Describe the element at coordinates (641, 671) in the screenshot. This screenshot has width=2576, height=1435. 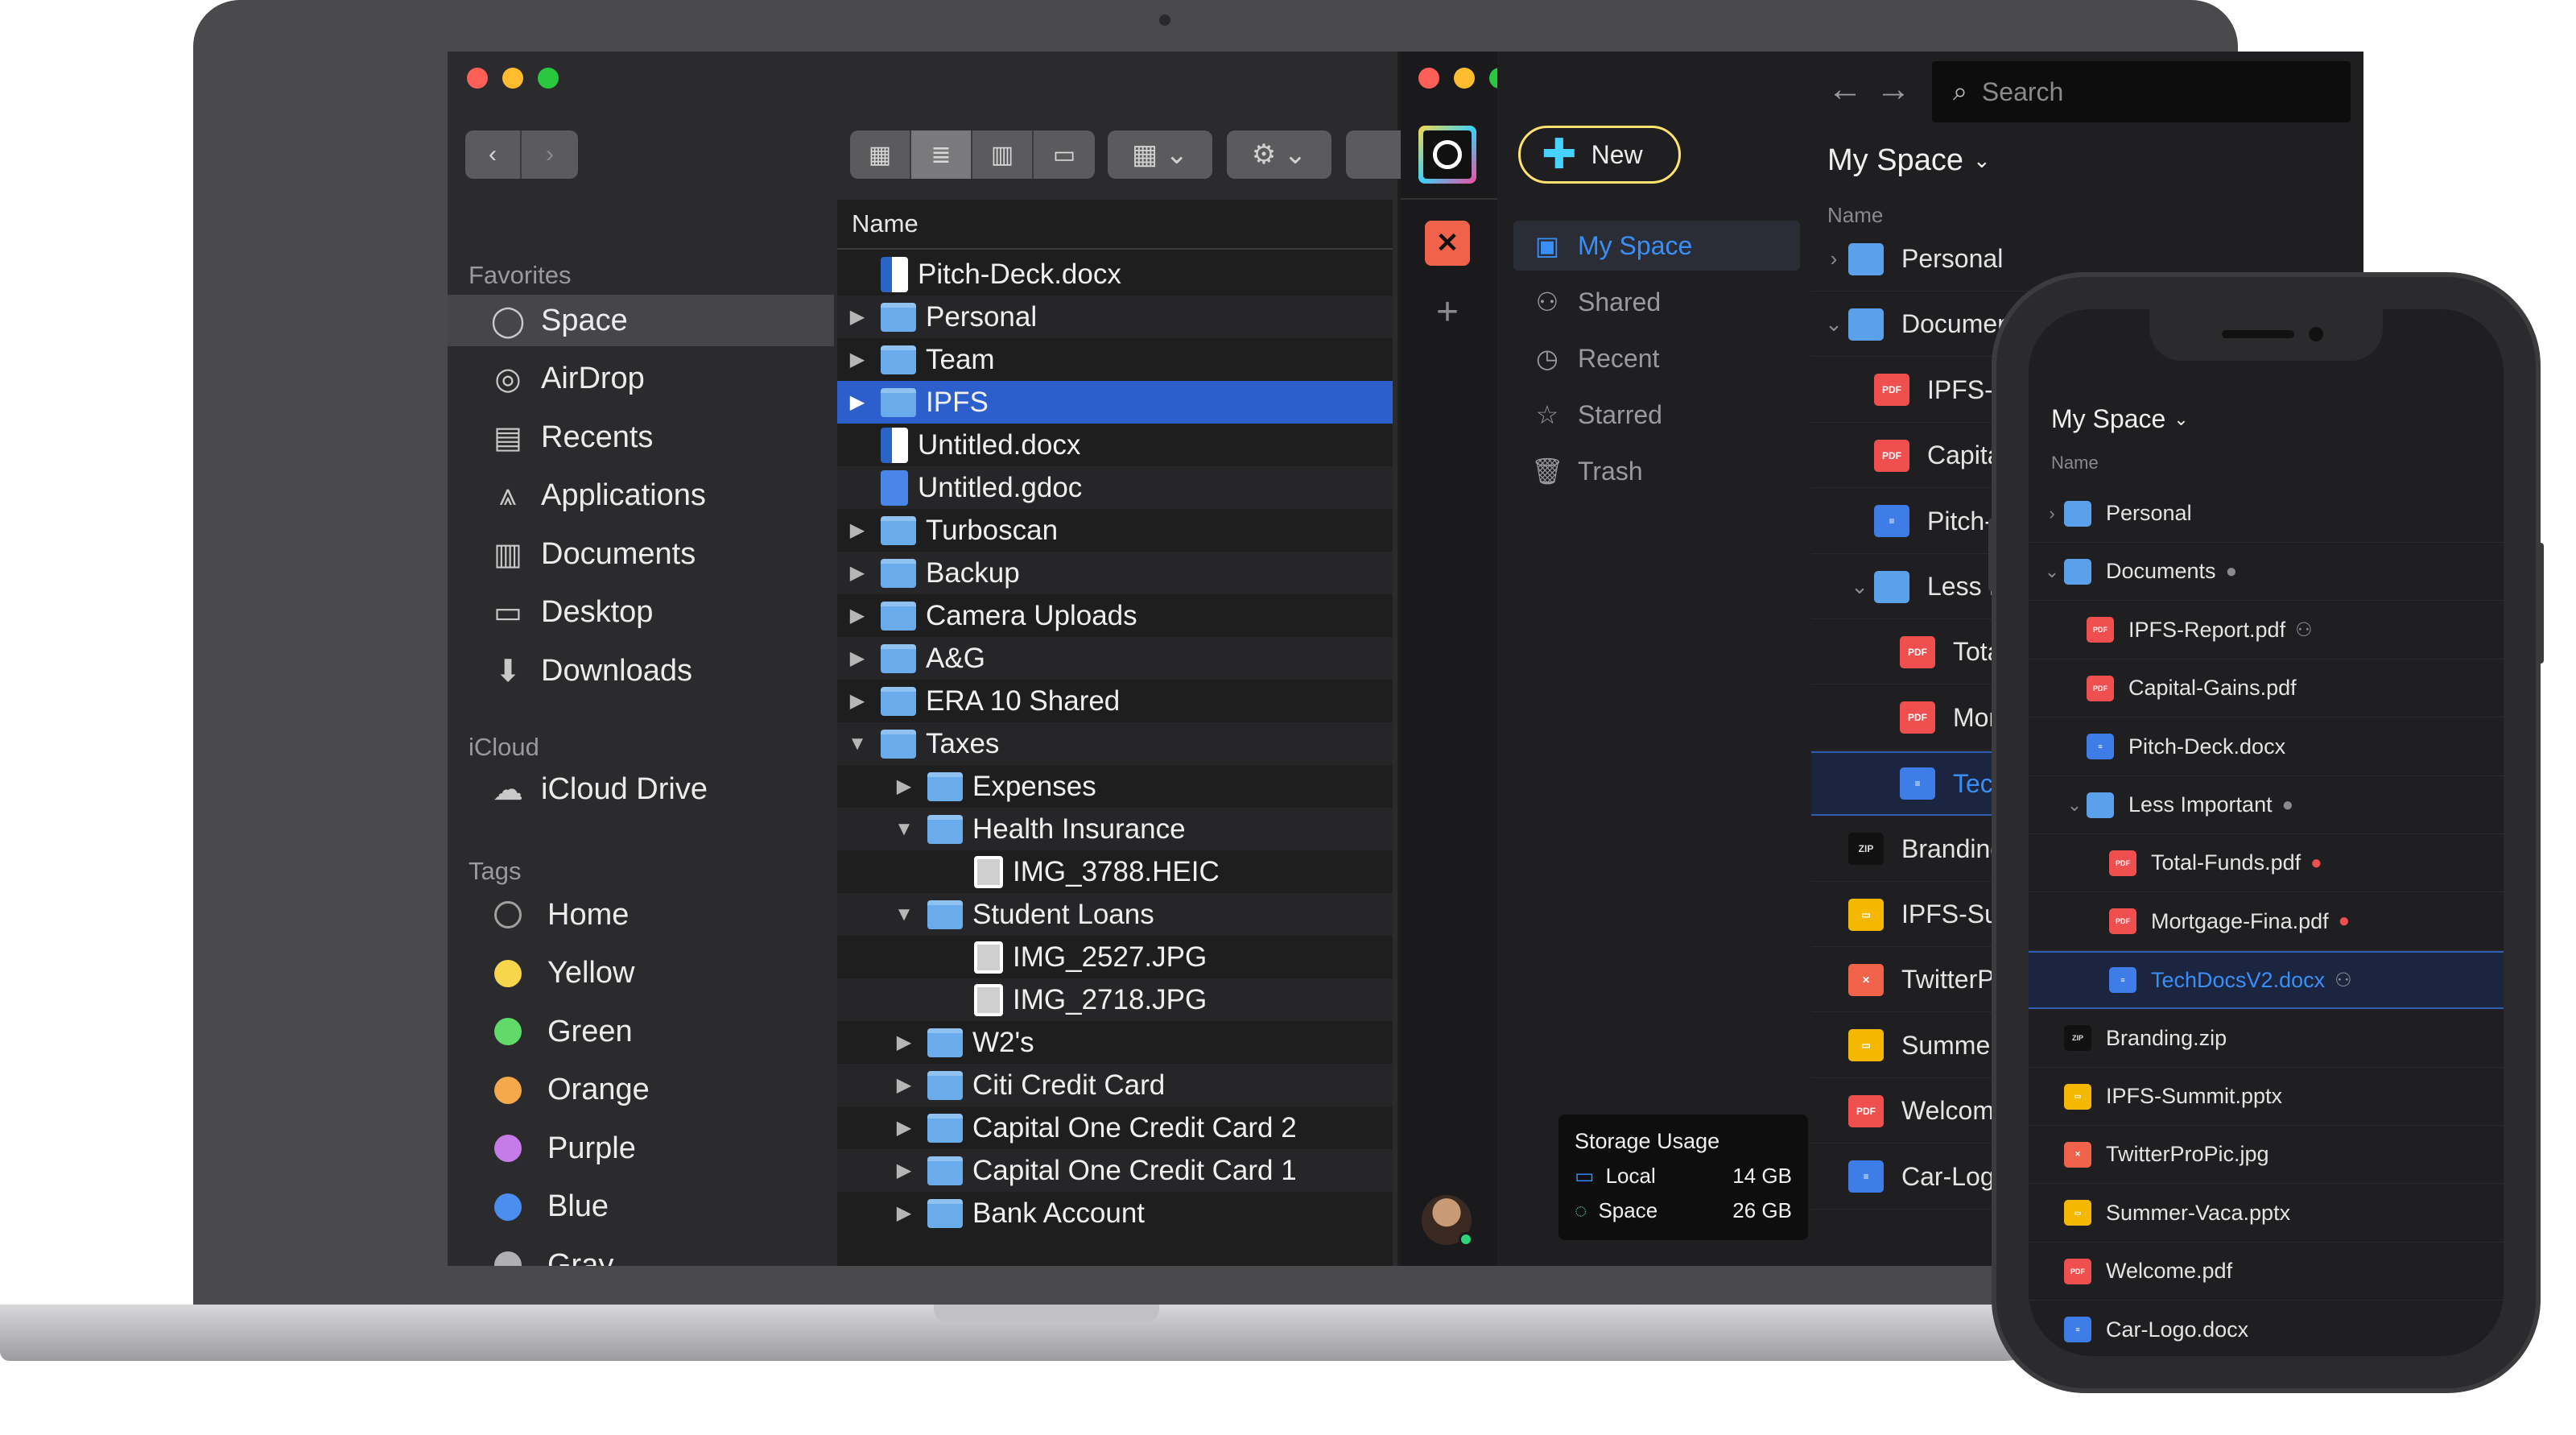
I see `sidebar-item: ⬇ Downloads` at that location.